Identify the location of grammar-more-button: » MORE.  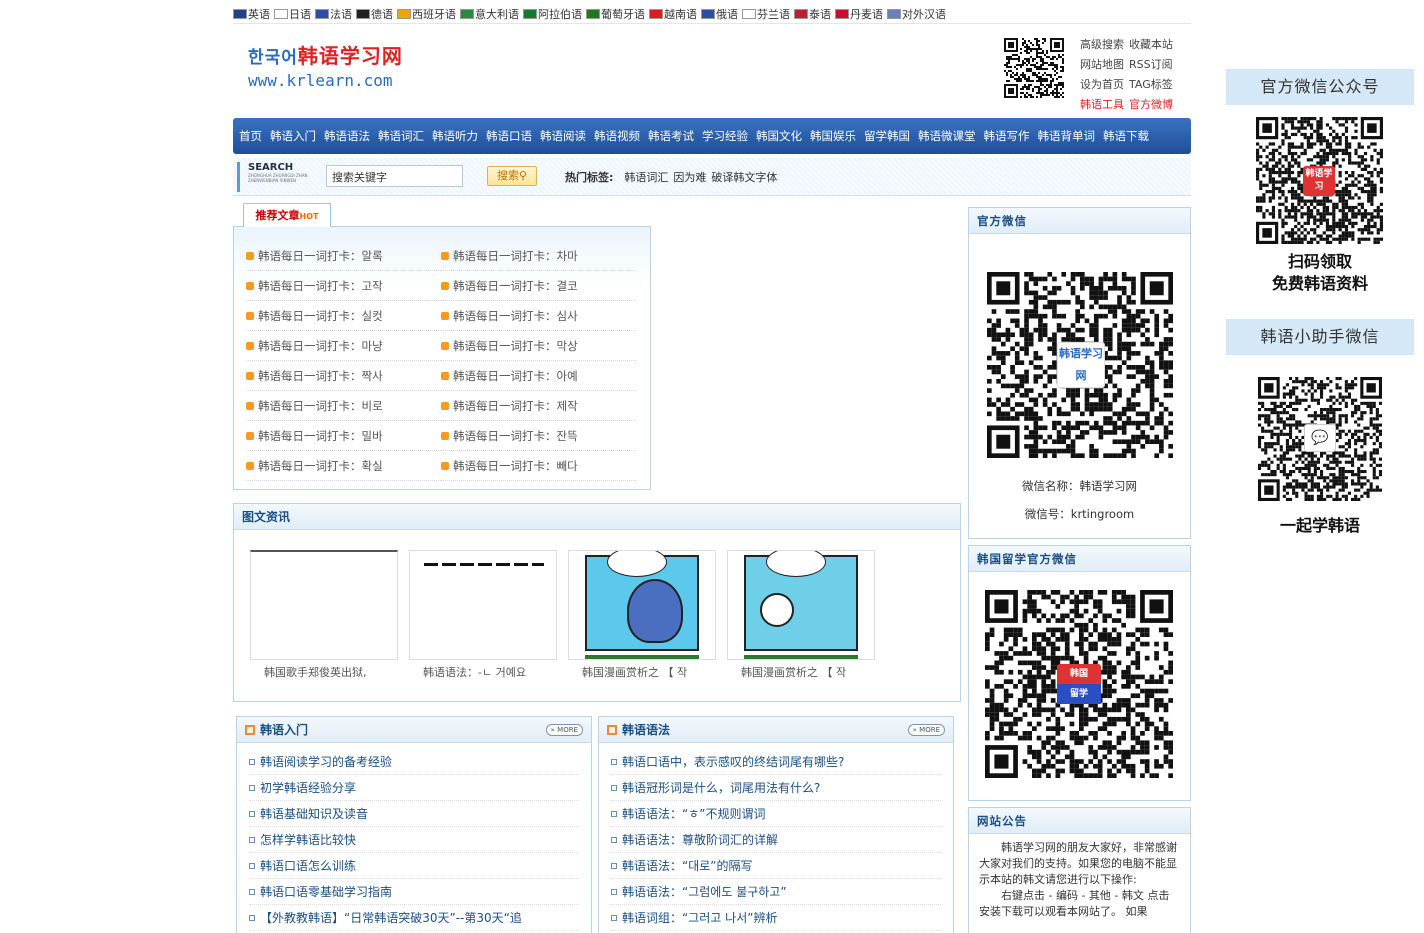
(926, 729).